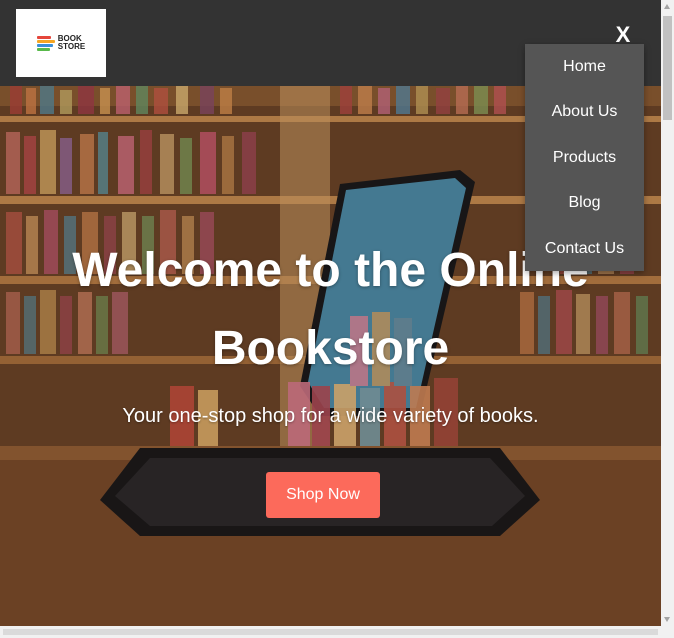 This screenshot has height=638, width=674. What do you see at coordinates (667, 619) in the screenshot?
I see `scroll-down-arrow-icon` at bounding box center [667, 619].